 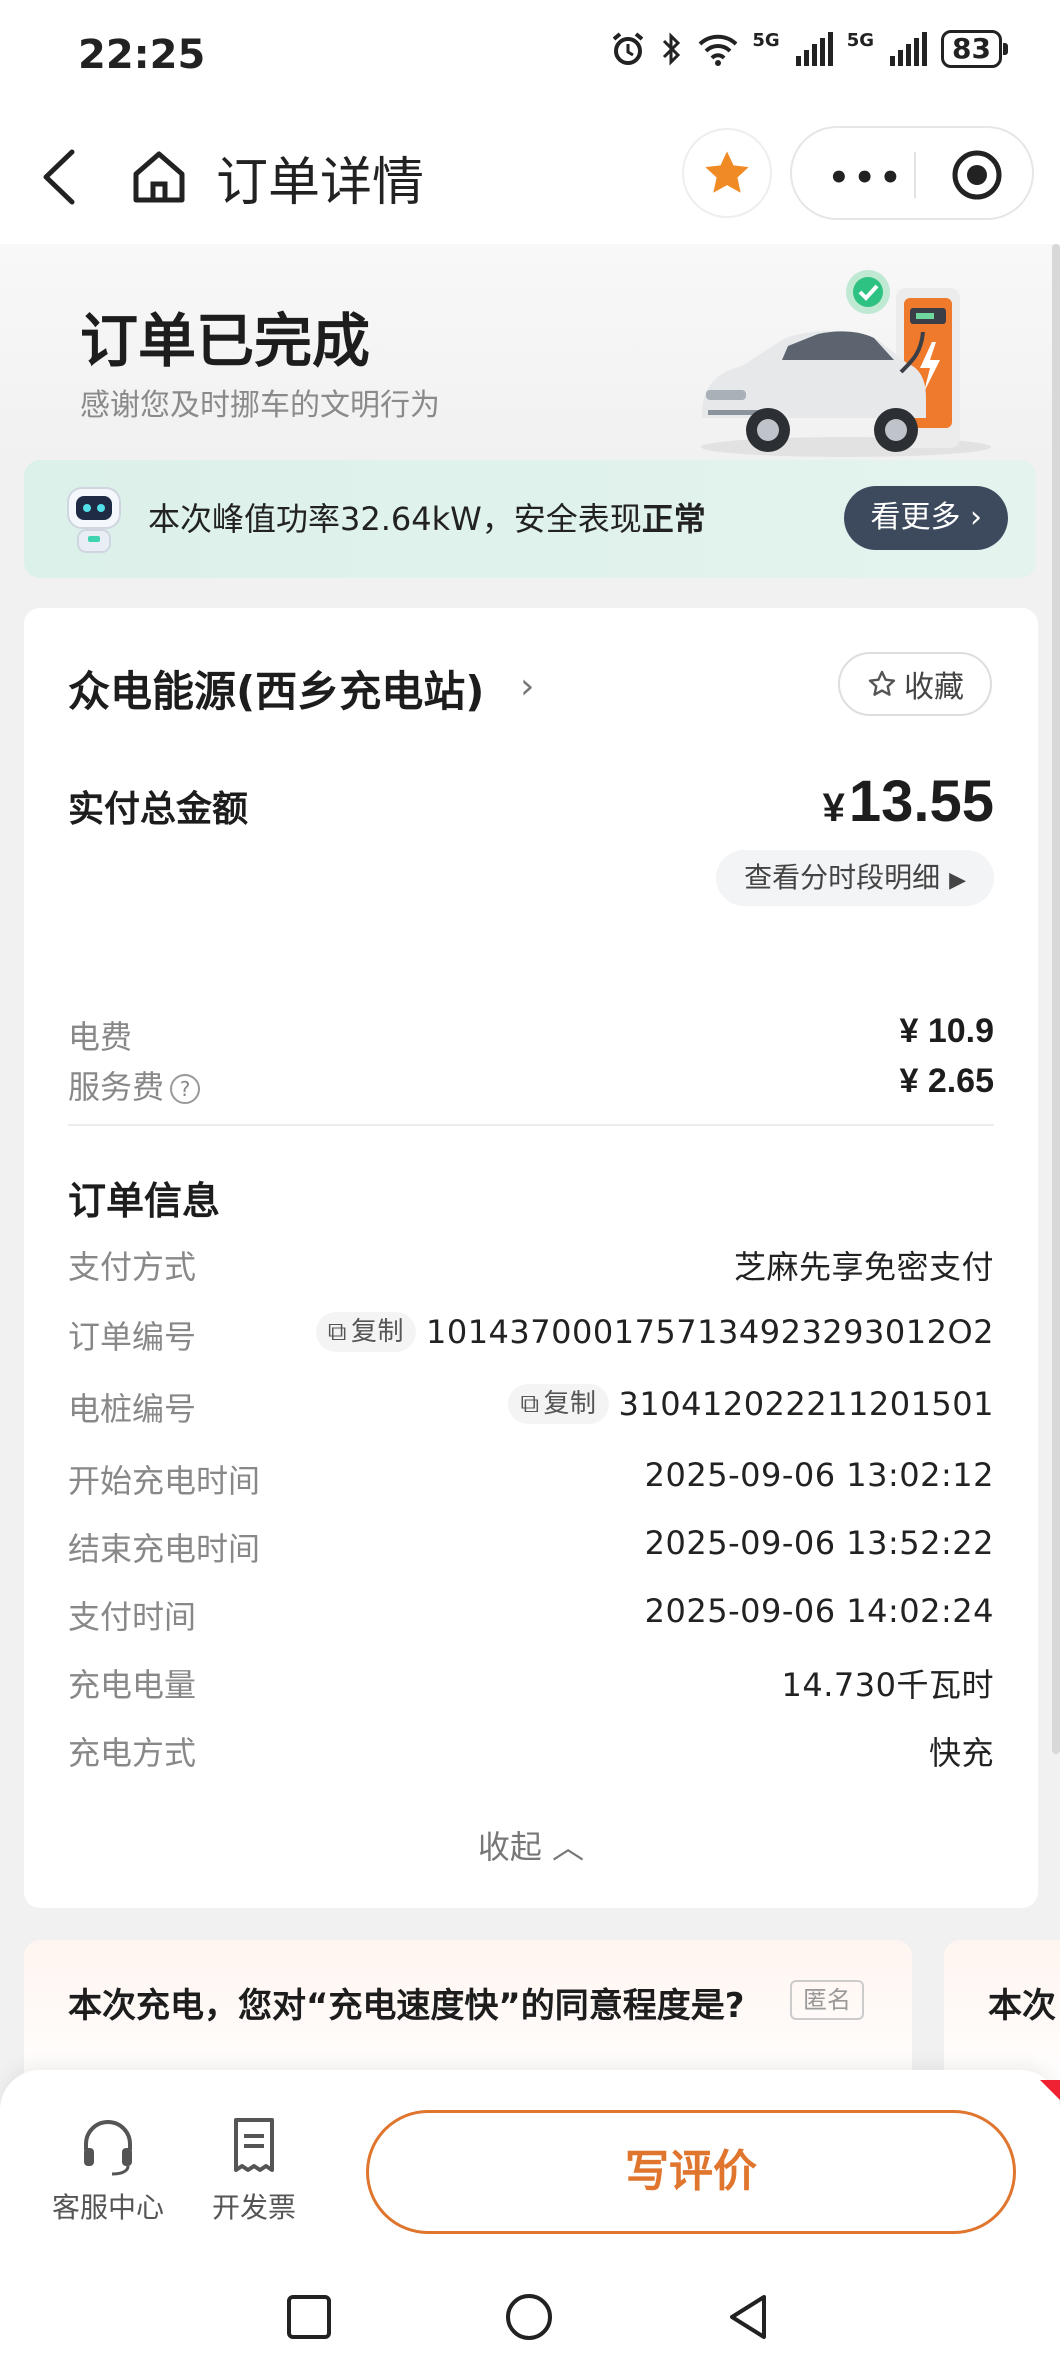 I want to click on info-label: 充电方式, so click(x=132, y=1753).